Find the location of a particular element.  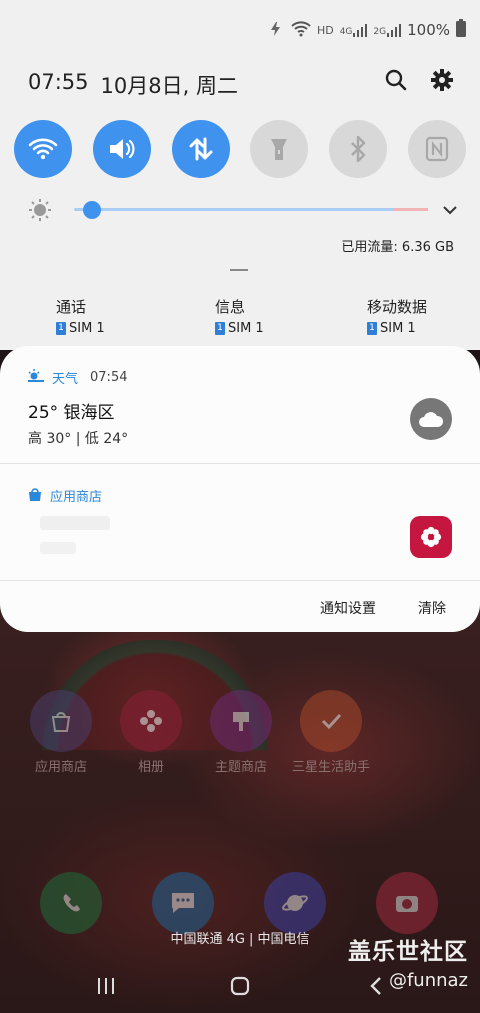

date-label: 10月8日, 周二 is located at coordinates (169, 86).